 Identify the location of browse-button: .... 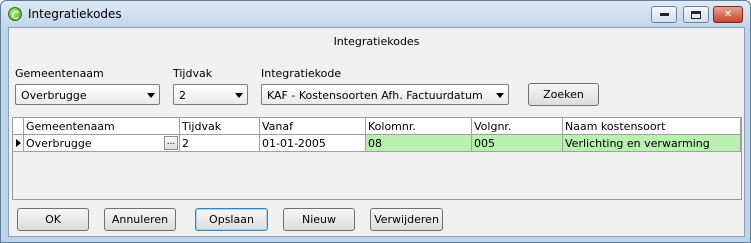
(171, 143).